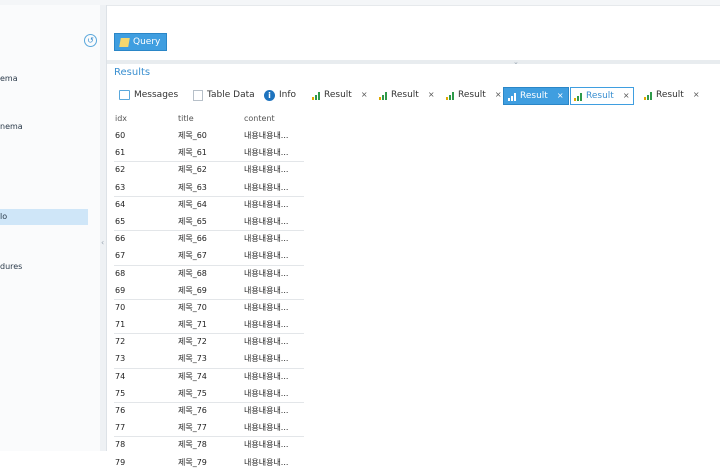  Describe the element at coordinates (11, 266) in the screenshot. I see `sidebar-item-label: dures` at that location.